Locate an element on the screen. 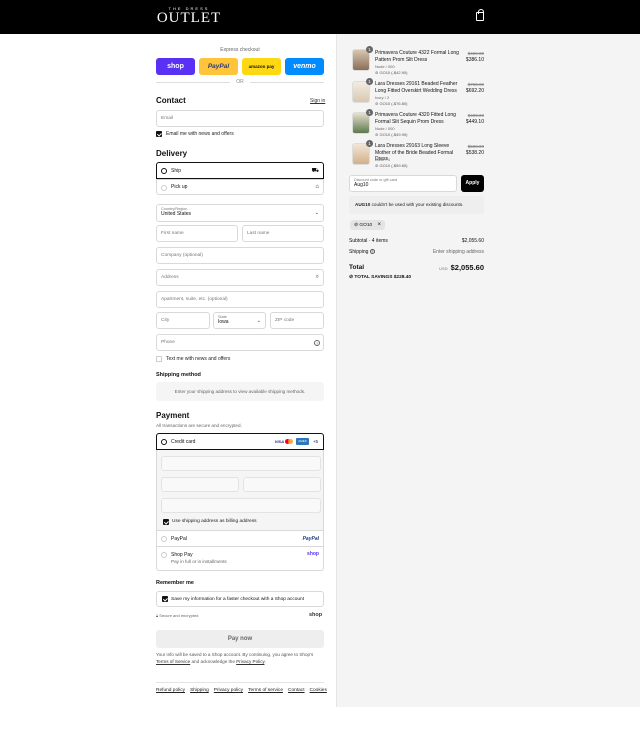 This screenshot has width=640, height=733. shipping-method-heading: Shipping method is located at coordinates (178, 375).